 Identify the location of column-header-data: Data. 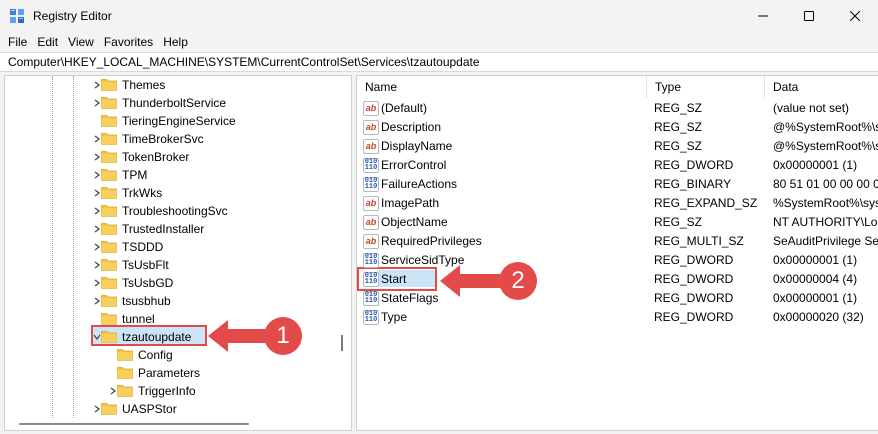
(821, 87).